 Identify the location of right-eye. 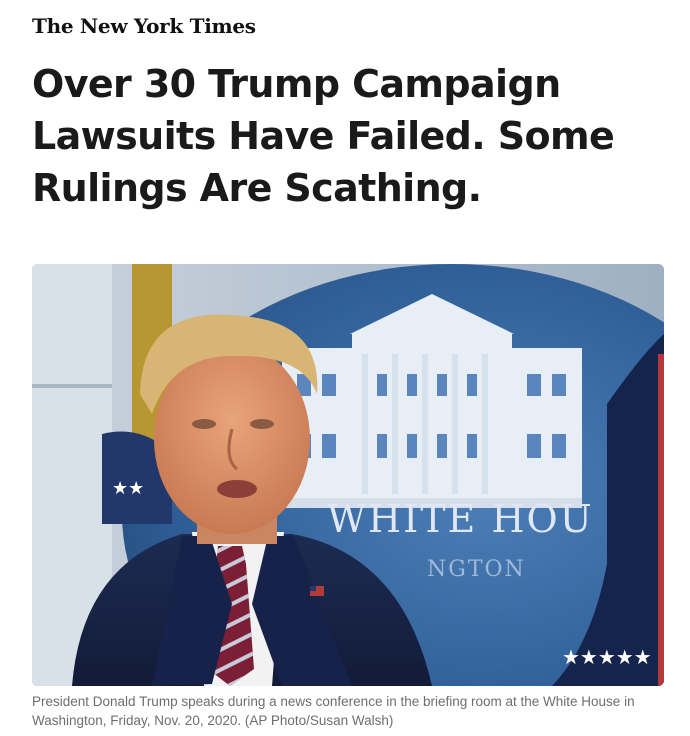
(262, 424).